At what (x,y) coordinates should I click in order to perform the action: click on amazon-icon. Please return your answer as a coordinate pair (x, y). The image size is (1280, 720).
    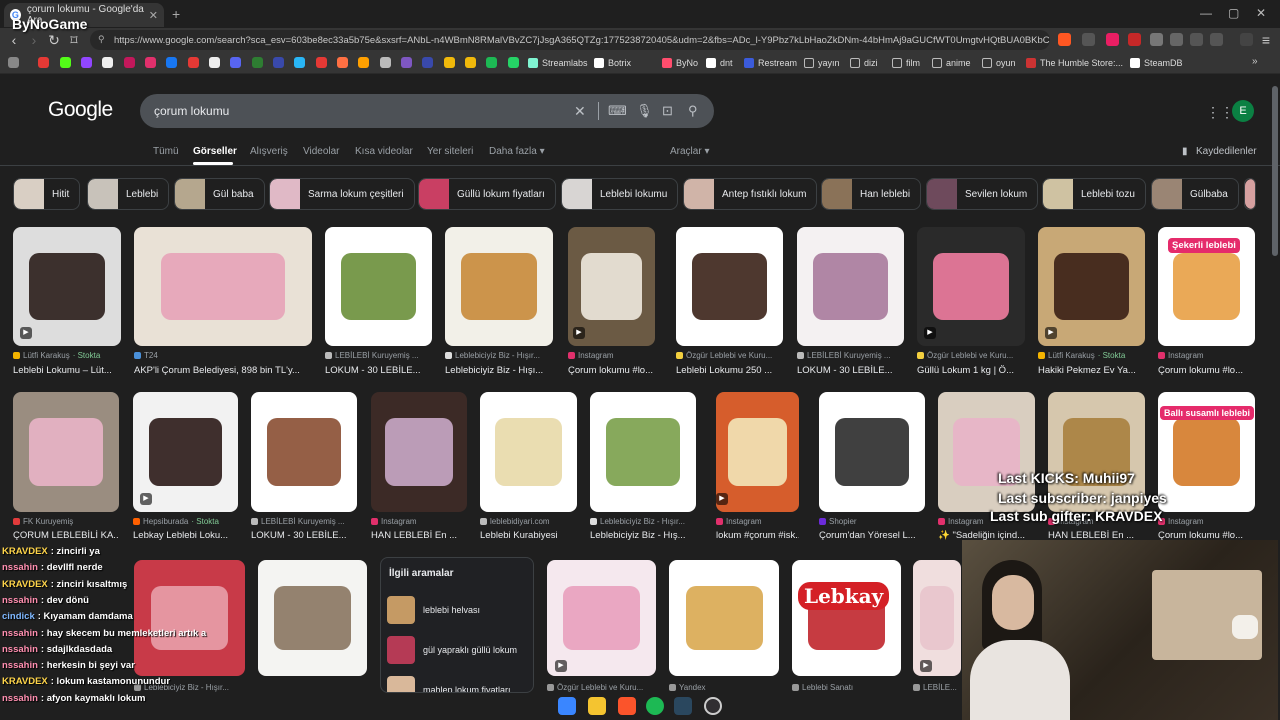
    Looking at the image, I should click on (385, 62).